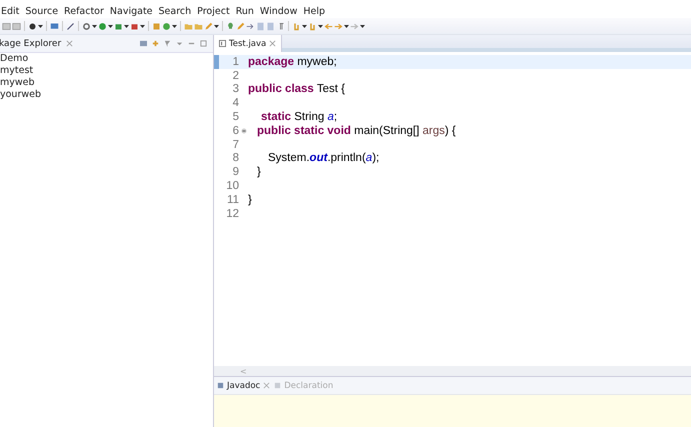 The height and width of the screenshot is (427, 691). What do you see at coordinates (235, 103) in the screenshot?
I see `line-number: 4` at bounding box center [235, 103].